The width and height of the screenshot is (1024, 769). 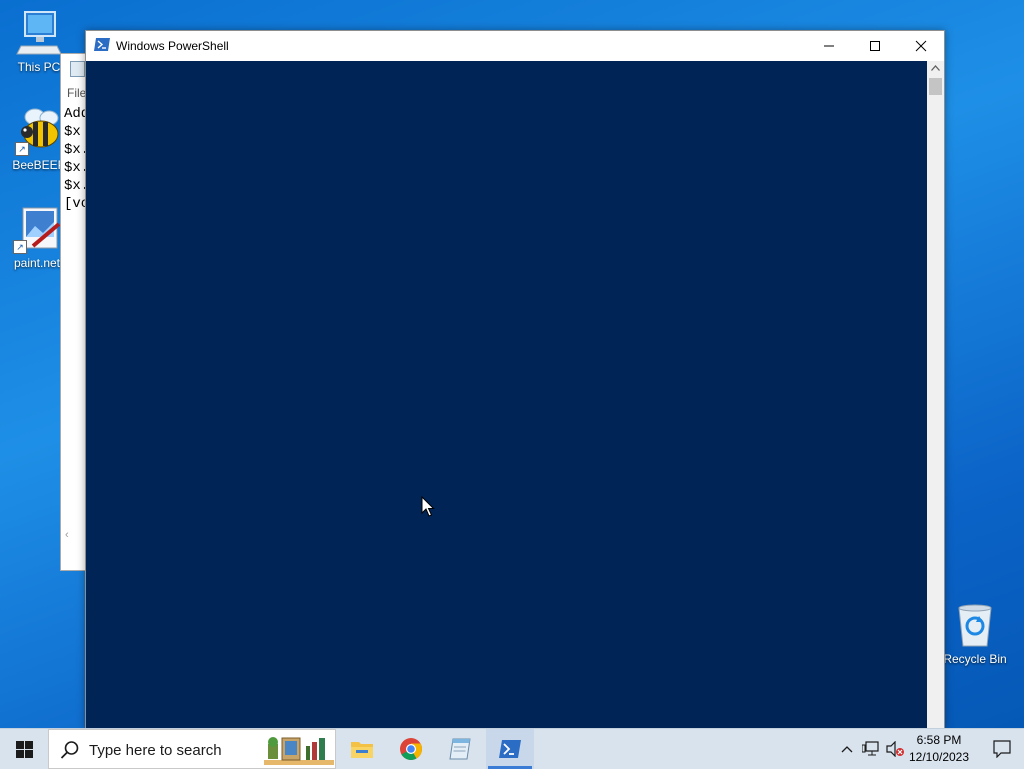 I want to click on scroll-left-icon: ‹, so click(x=67, y=535).